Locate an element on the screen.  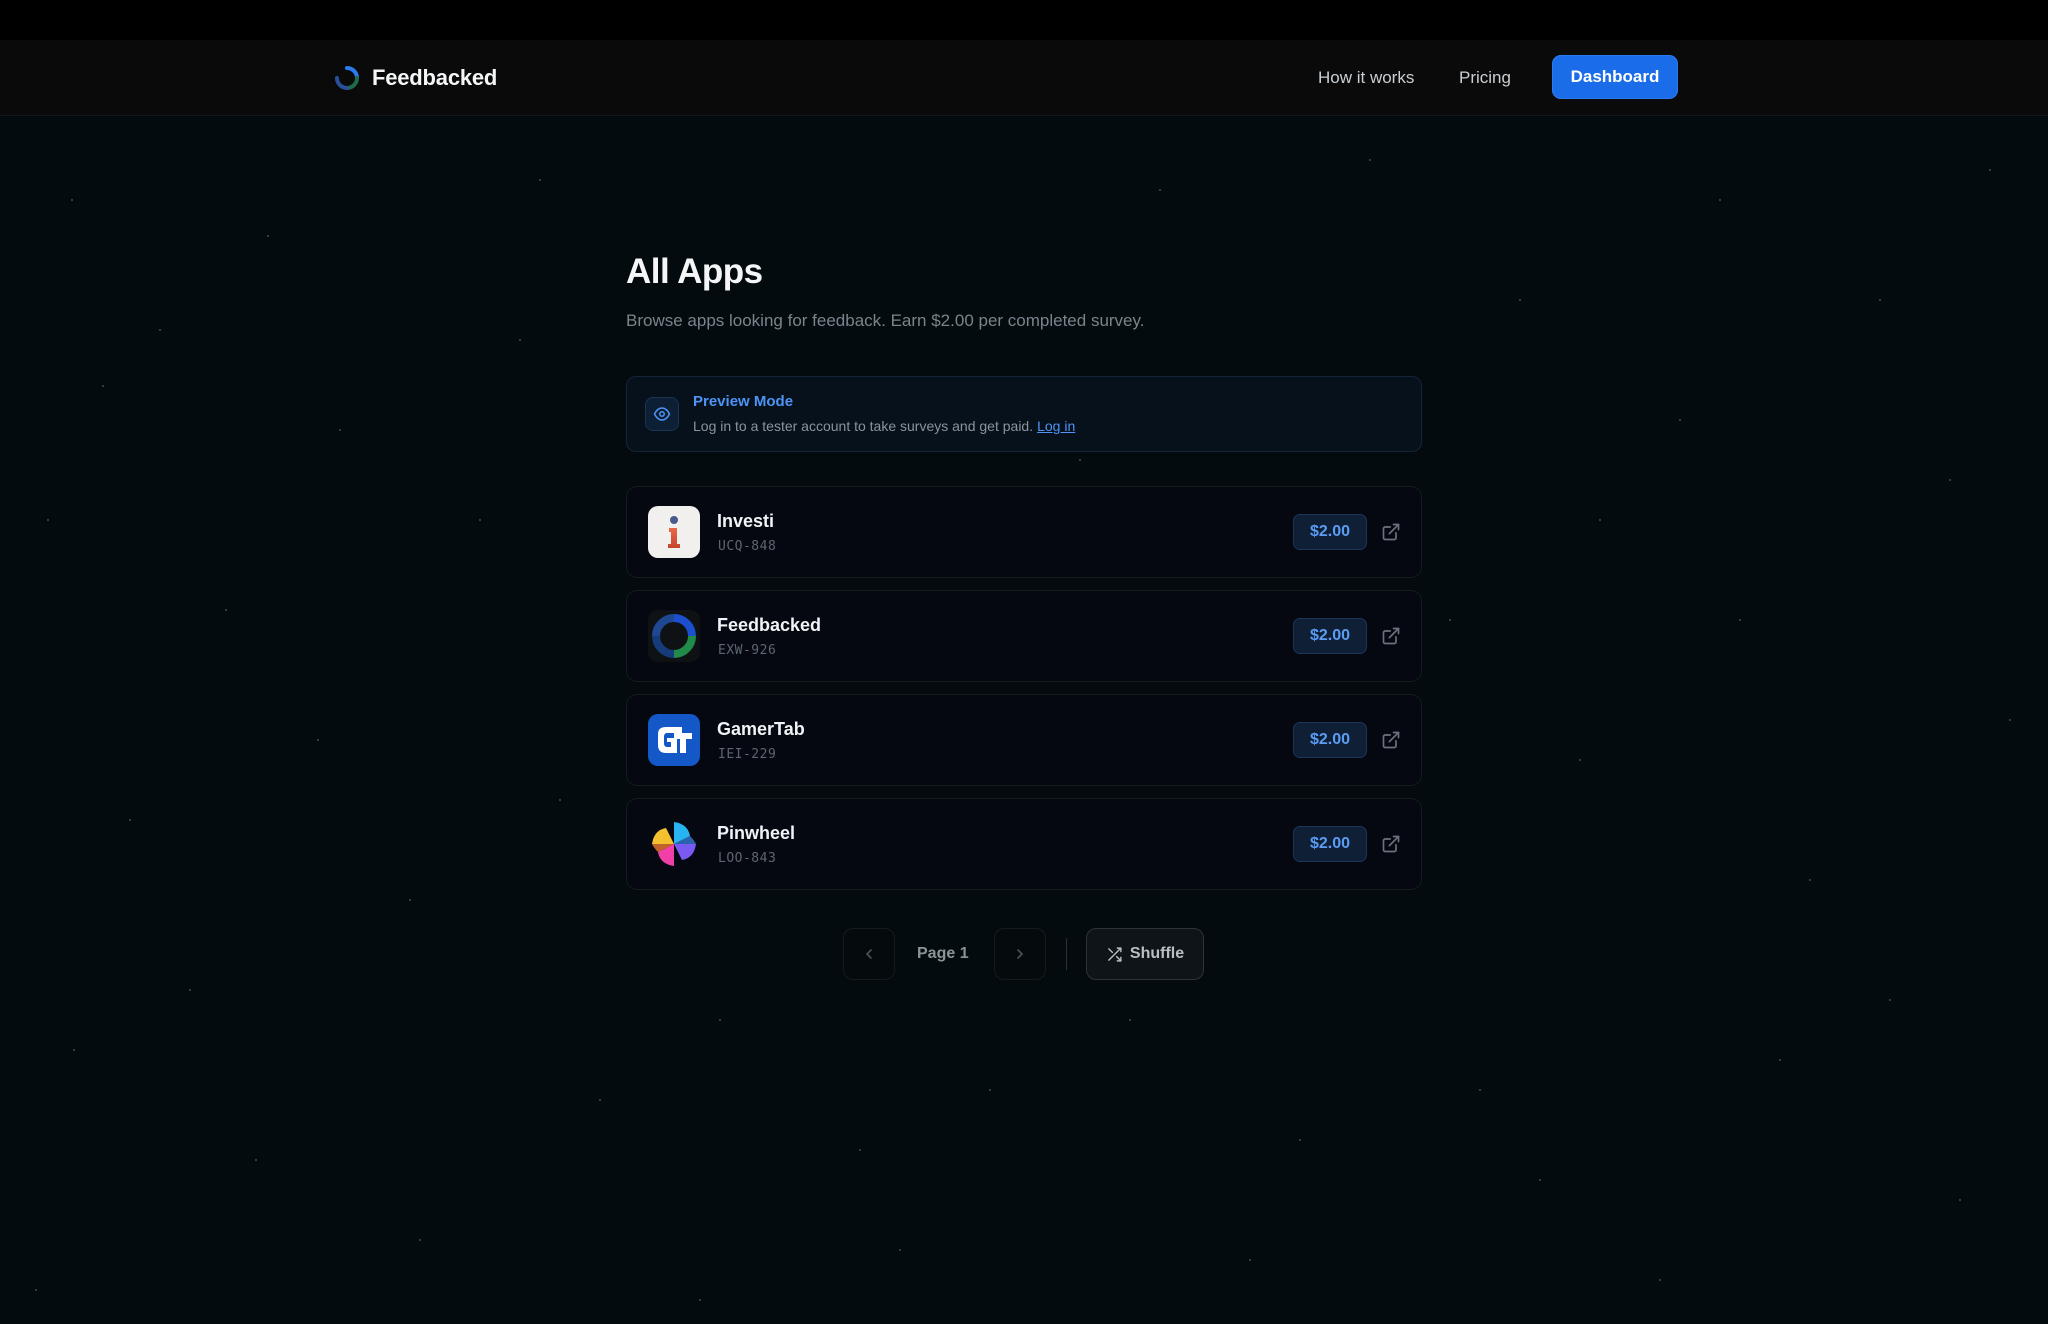
app-card-feedbacked: Feedbacked EXW-926 $2.00 is located at coordinates (1024, 636).